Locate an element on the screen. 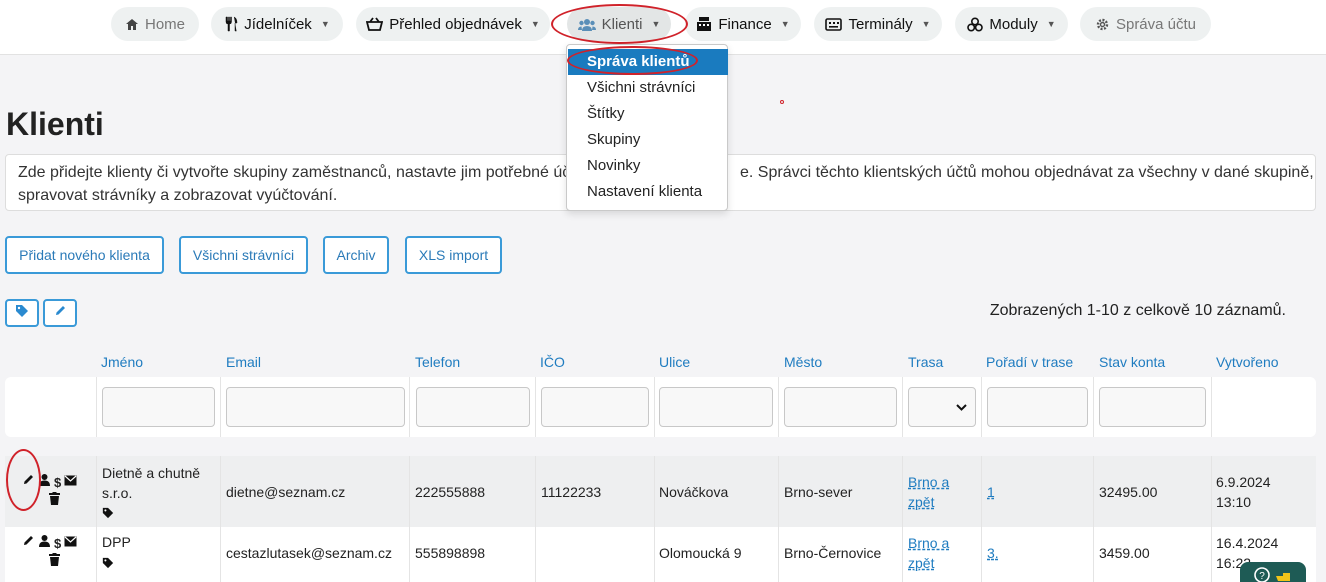 The width and height of the screenshot is (1326, 582). tag-button is located at coordinates (22, 313).